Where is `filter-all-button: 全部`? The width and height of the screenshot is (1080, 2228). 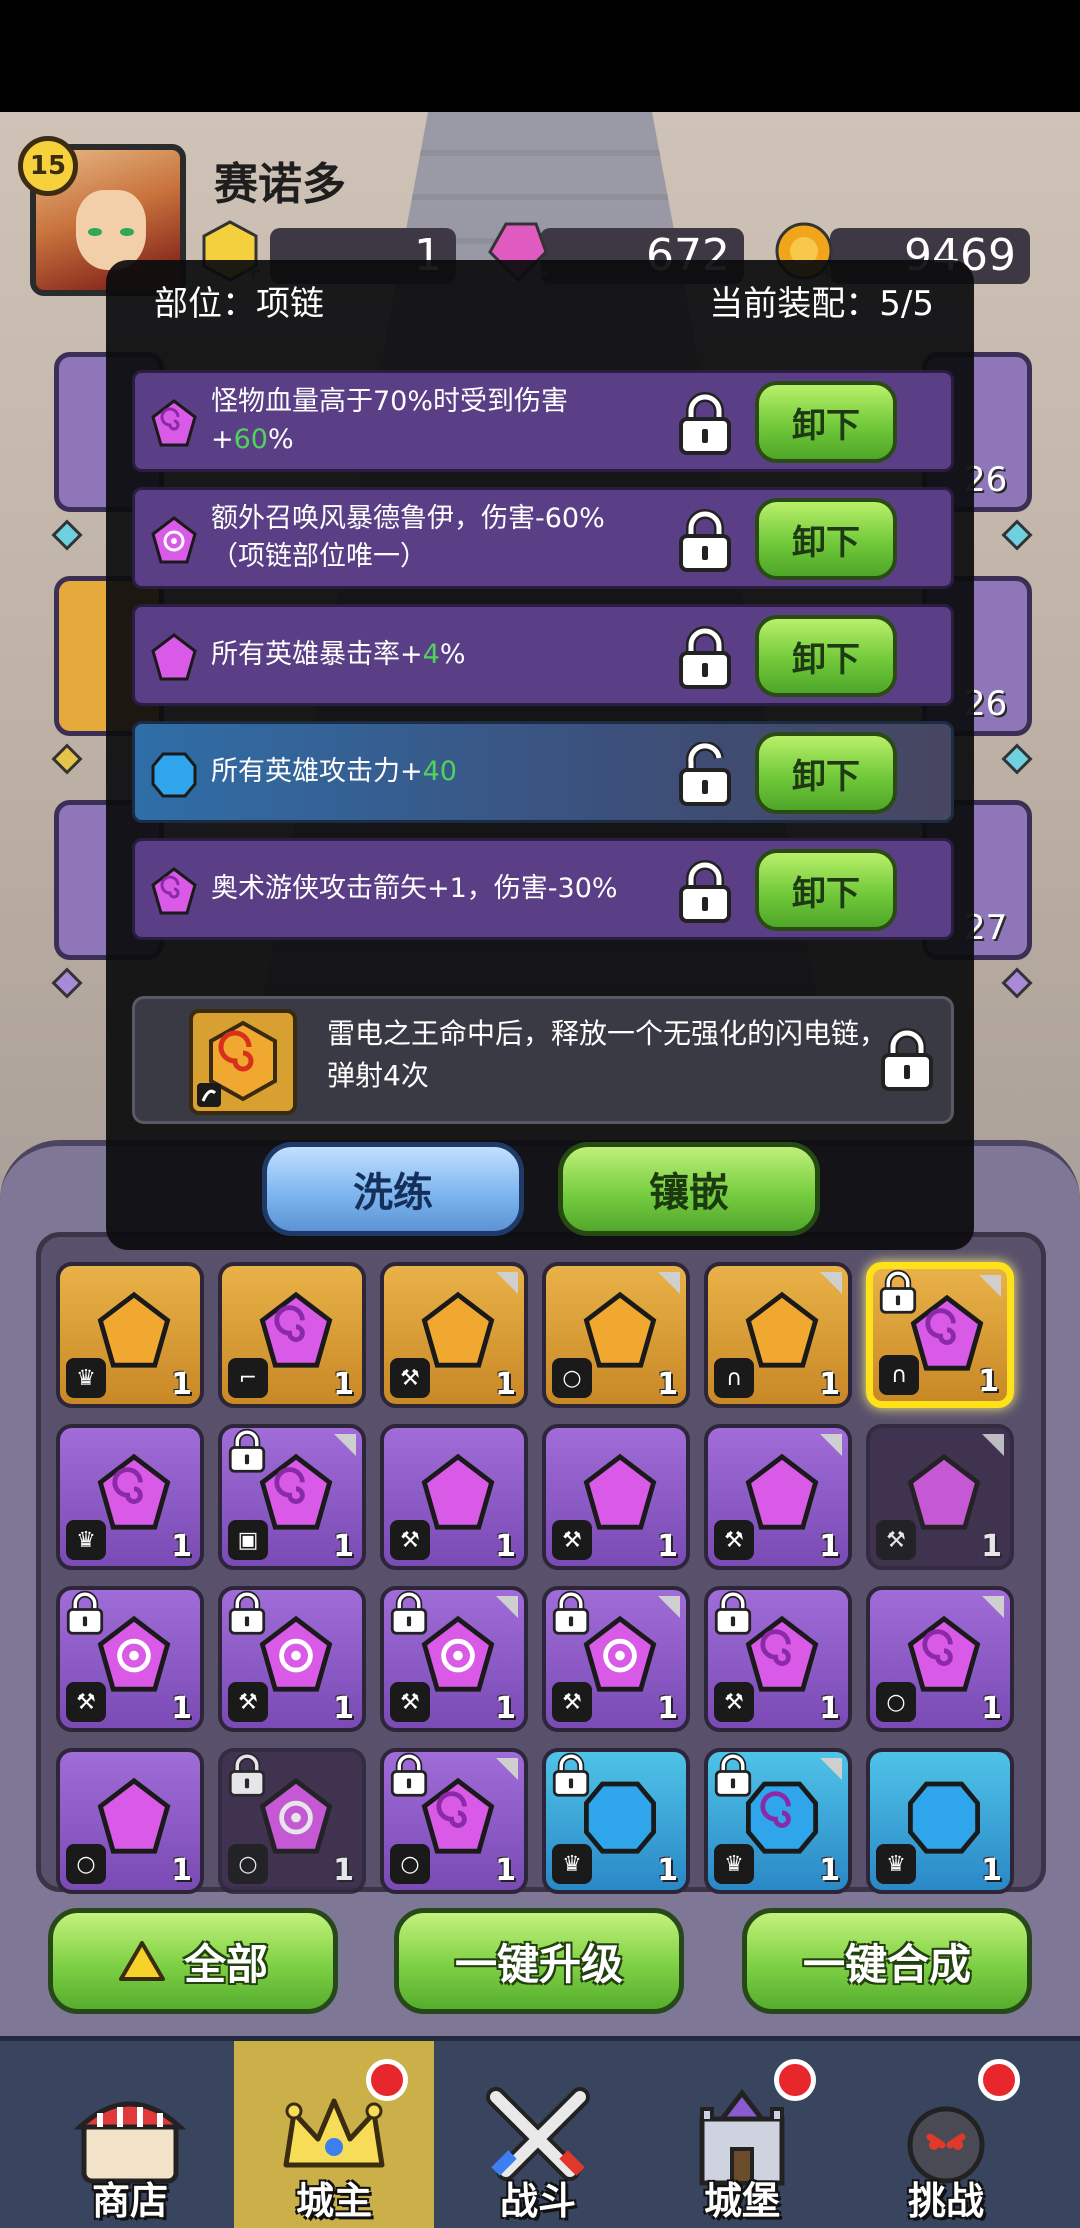
filter-all-button: 全部 is located at coordinates (193, 1961).